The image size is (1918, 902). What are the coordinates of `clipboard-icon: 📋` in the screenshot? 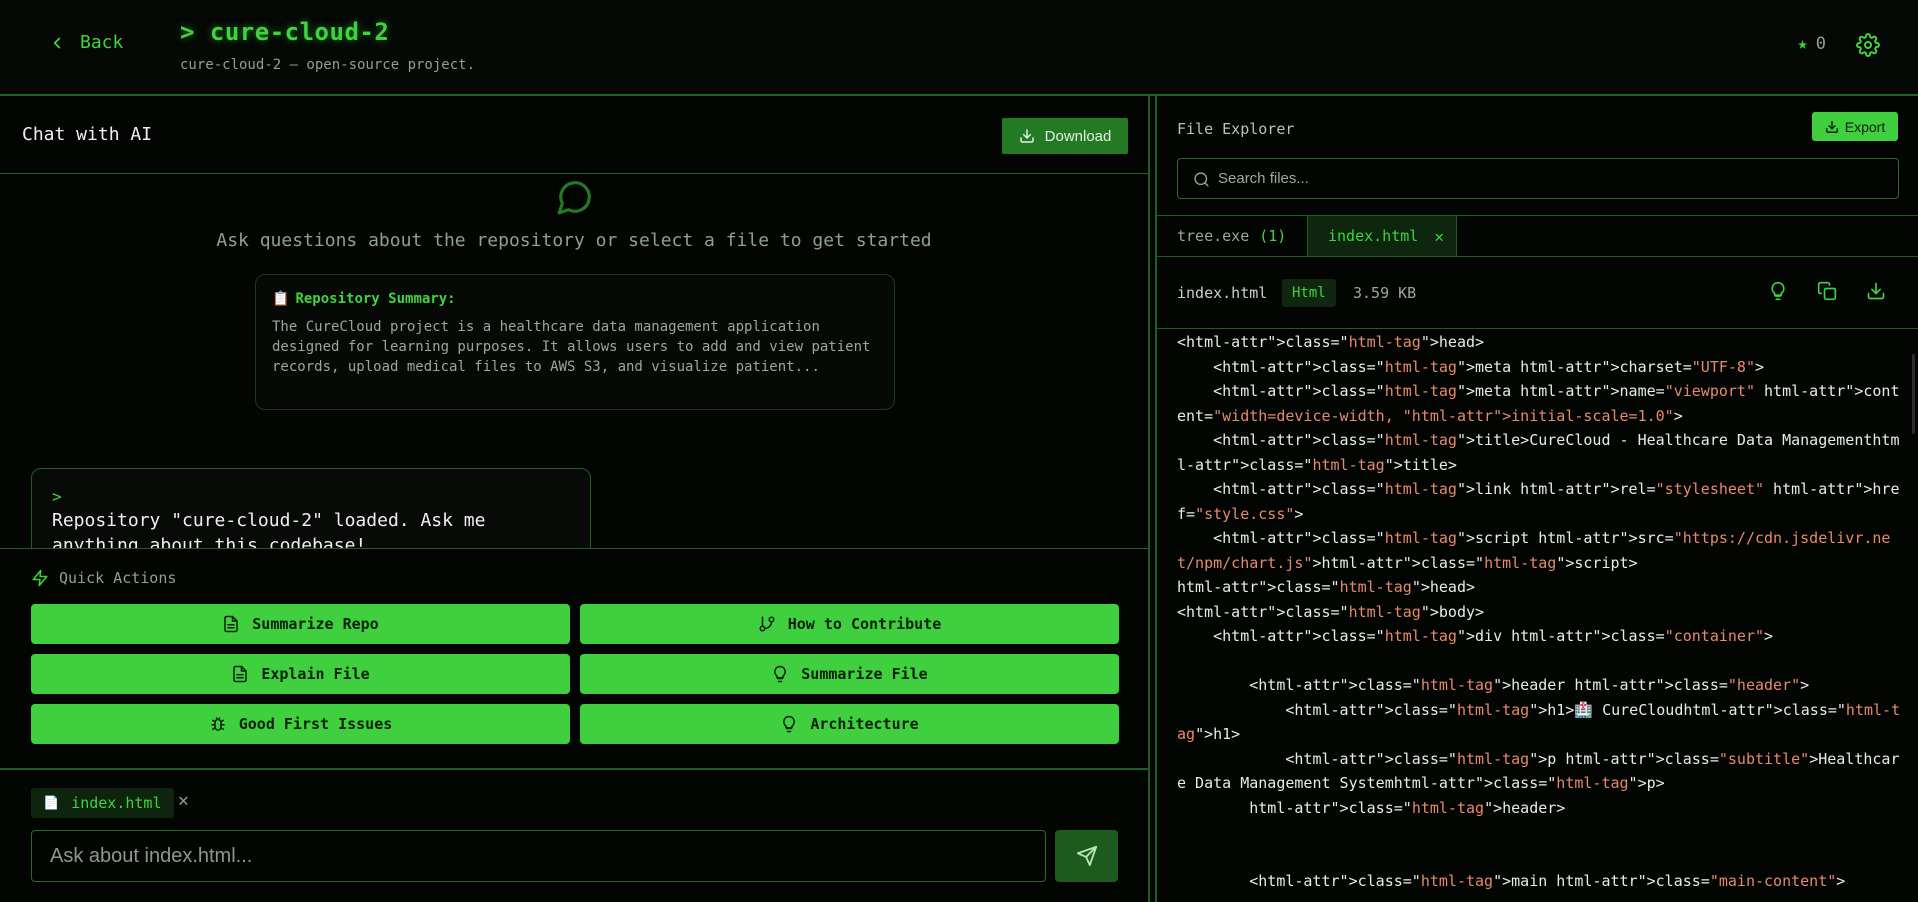 It's located at (281, 299).